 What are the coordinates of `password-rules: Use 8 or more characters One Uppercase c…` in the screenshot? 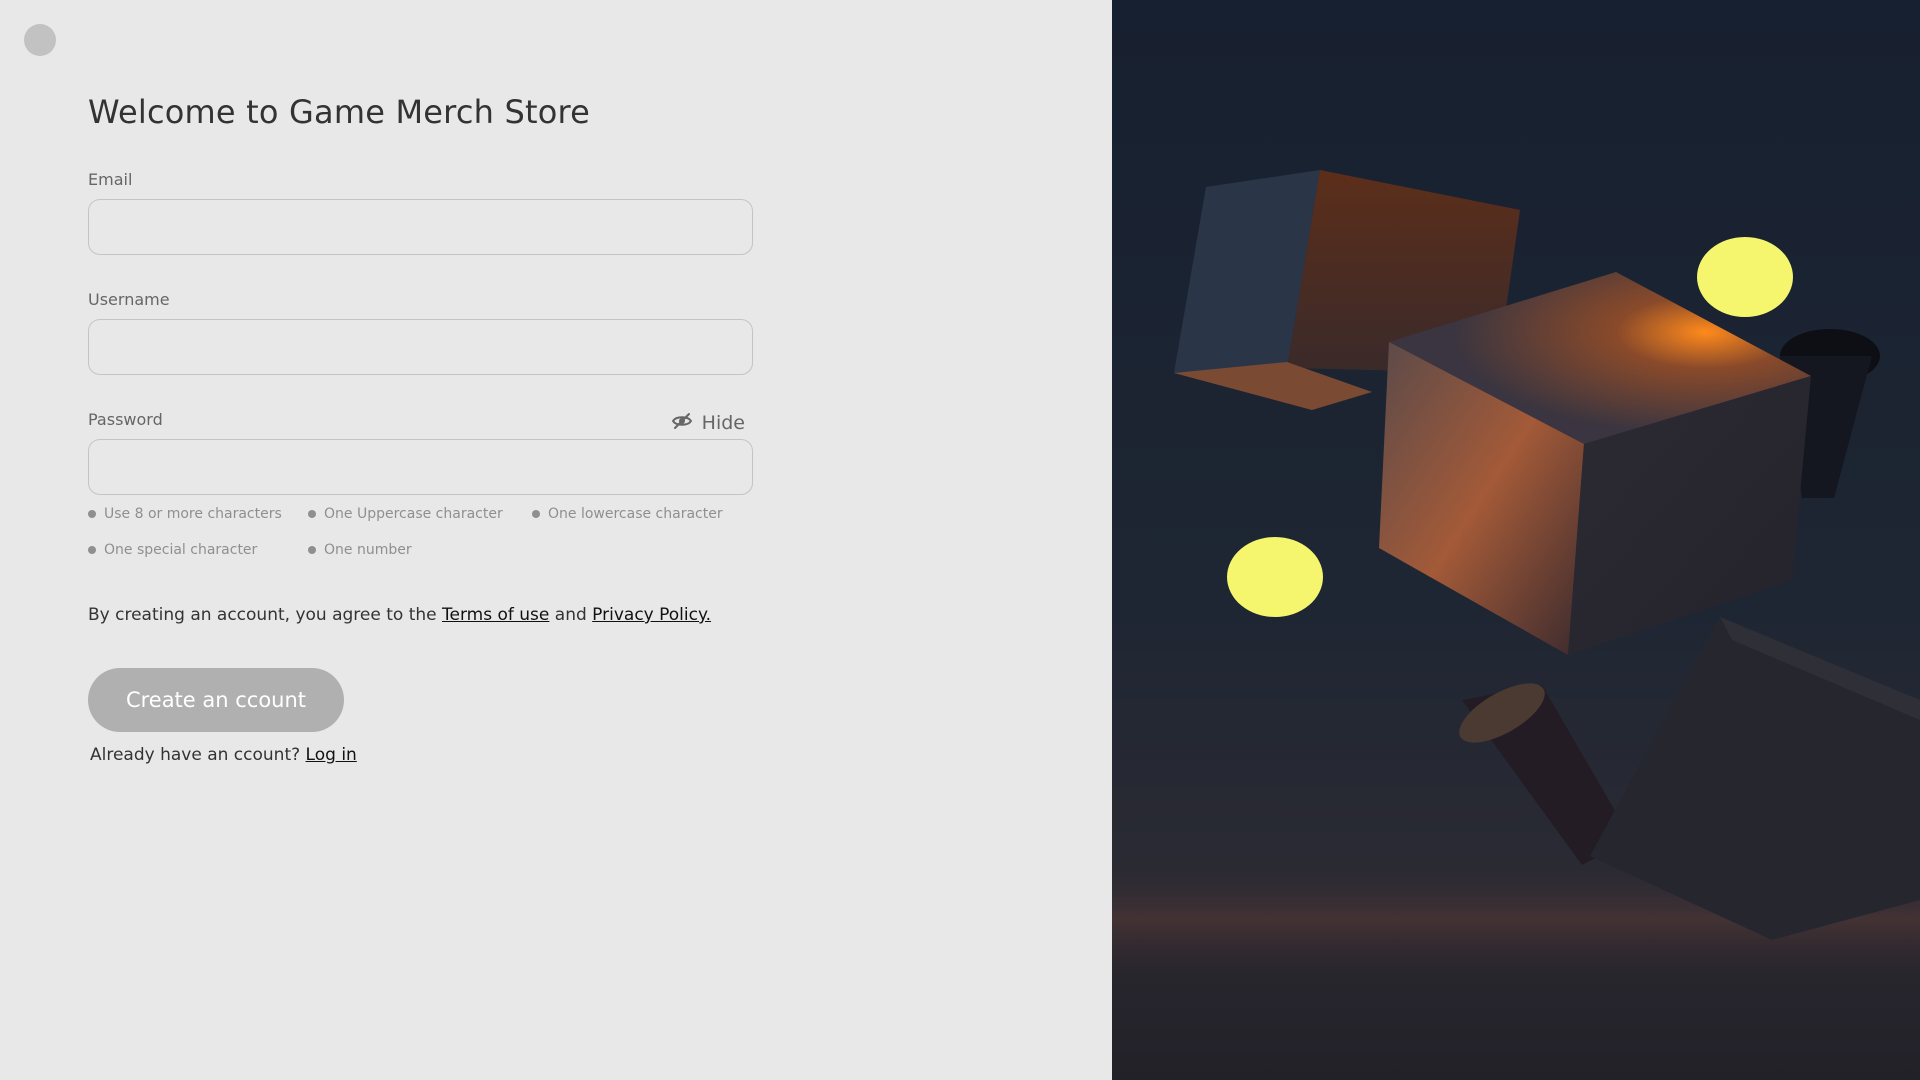 It's located at (420, 532).